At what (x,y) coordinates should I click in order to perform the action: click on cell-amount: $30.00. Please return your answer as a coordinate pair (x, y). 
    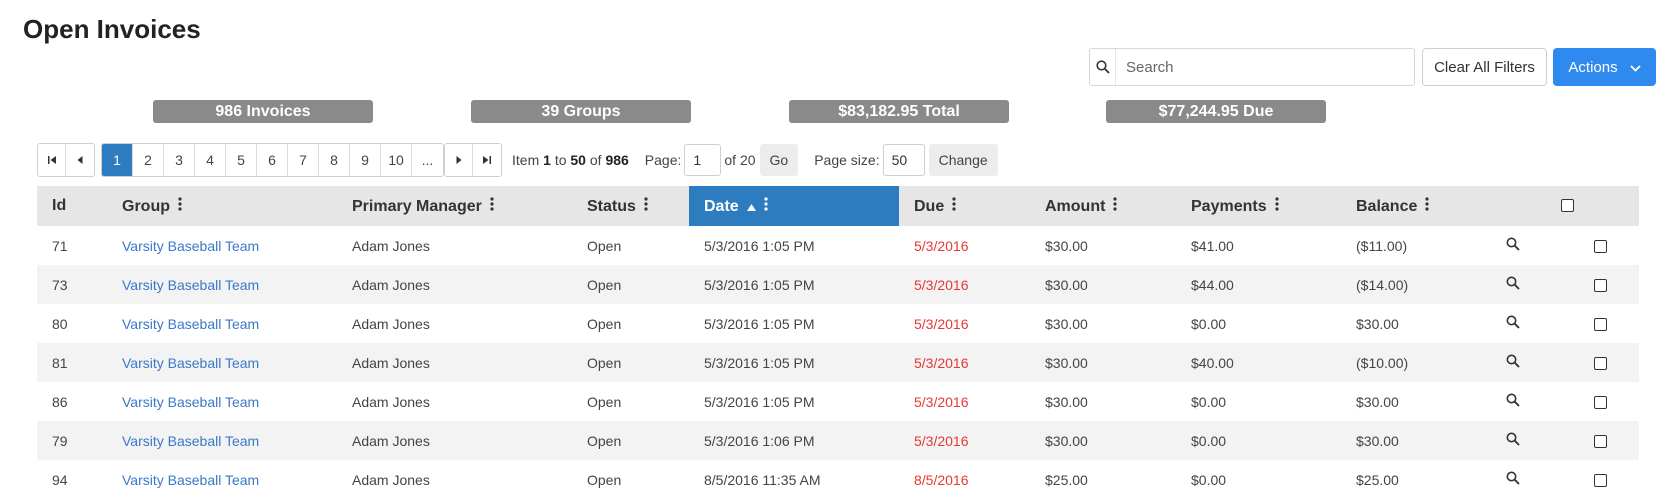
    Looking at the image, I should click on (1066, 440).